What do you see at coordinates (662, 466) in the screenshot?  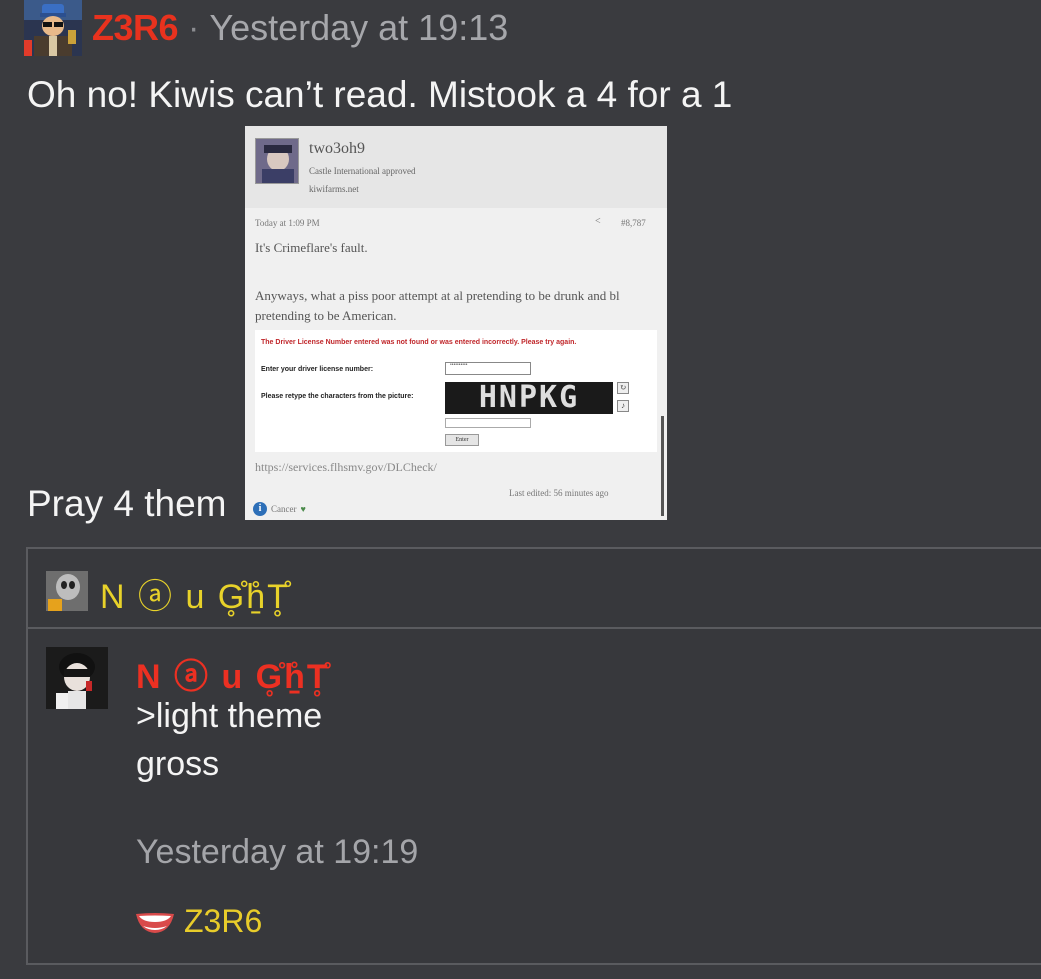 I see `embed-scrollbar` at bounding box center [662, 466].